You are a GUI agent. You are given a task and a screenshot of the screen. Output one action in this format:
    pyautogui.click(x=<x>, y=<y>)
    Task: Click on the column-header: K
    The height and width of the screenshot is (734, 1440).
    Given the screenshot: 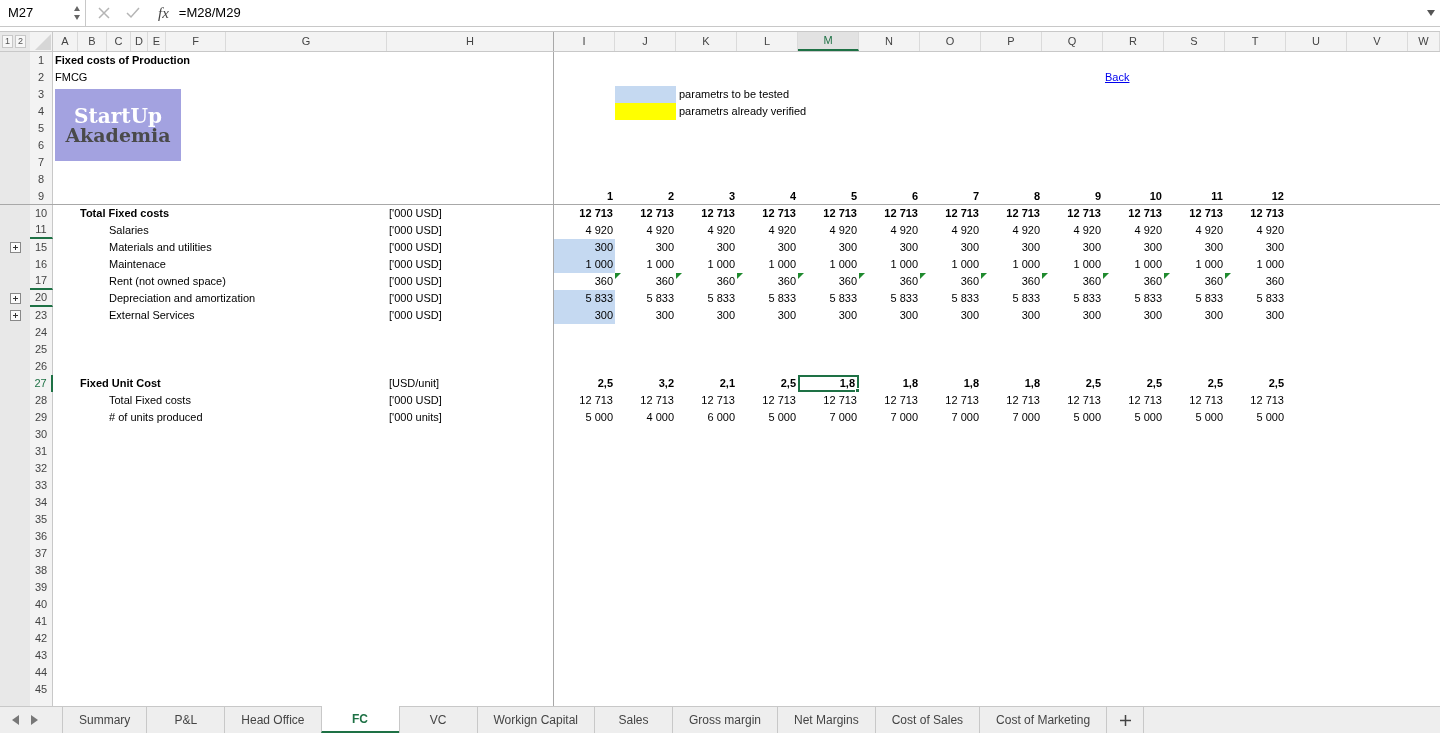 What is the action you would take?
    pyautogui.click(x=706, y=41)
    